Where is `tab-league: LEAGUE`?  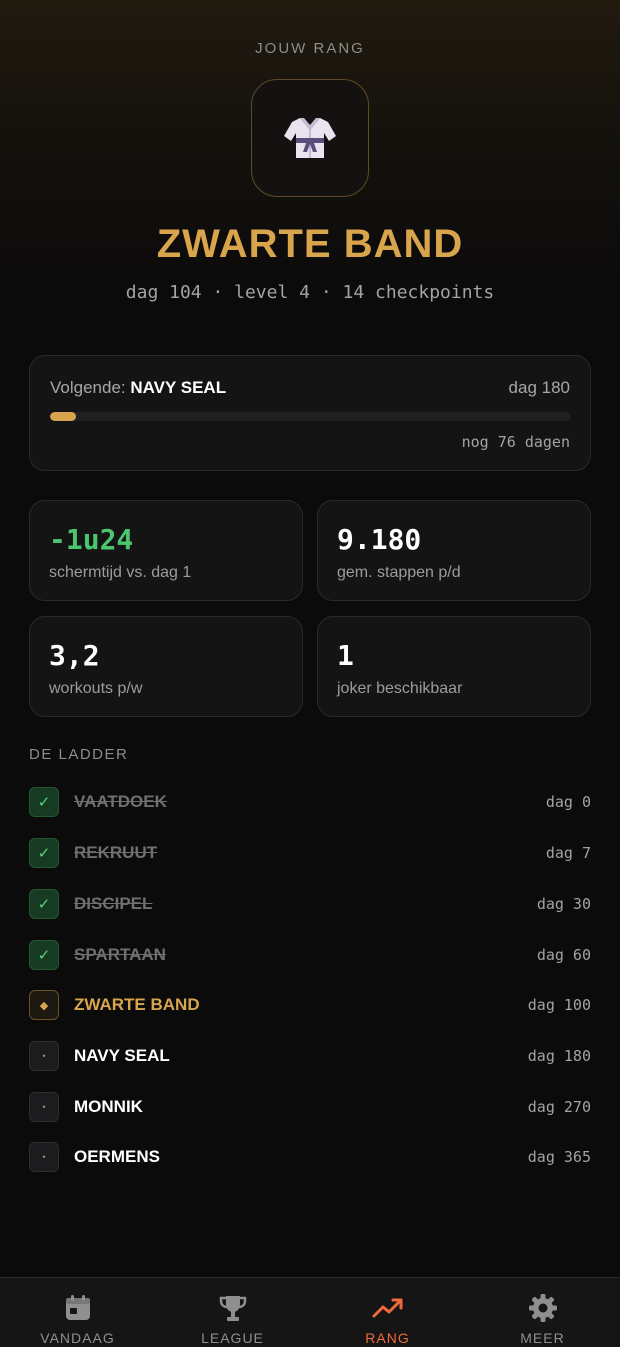
tab-league: LEAGUE is located at coordinates (232, 1312).